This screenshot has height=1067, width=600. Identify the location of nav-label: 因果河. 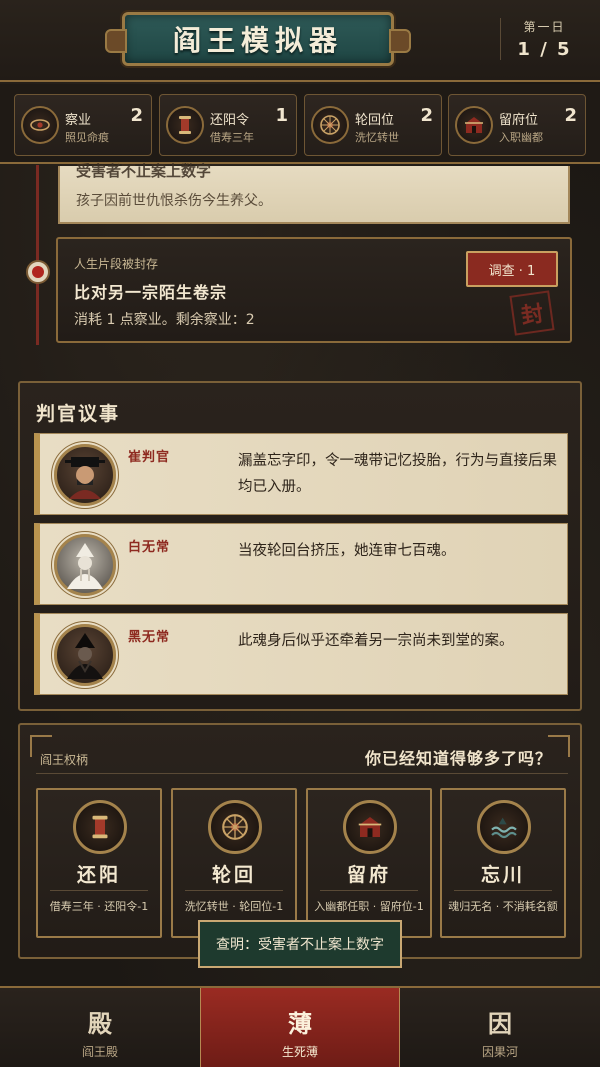
(499, 1052).